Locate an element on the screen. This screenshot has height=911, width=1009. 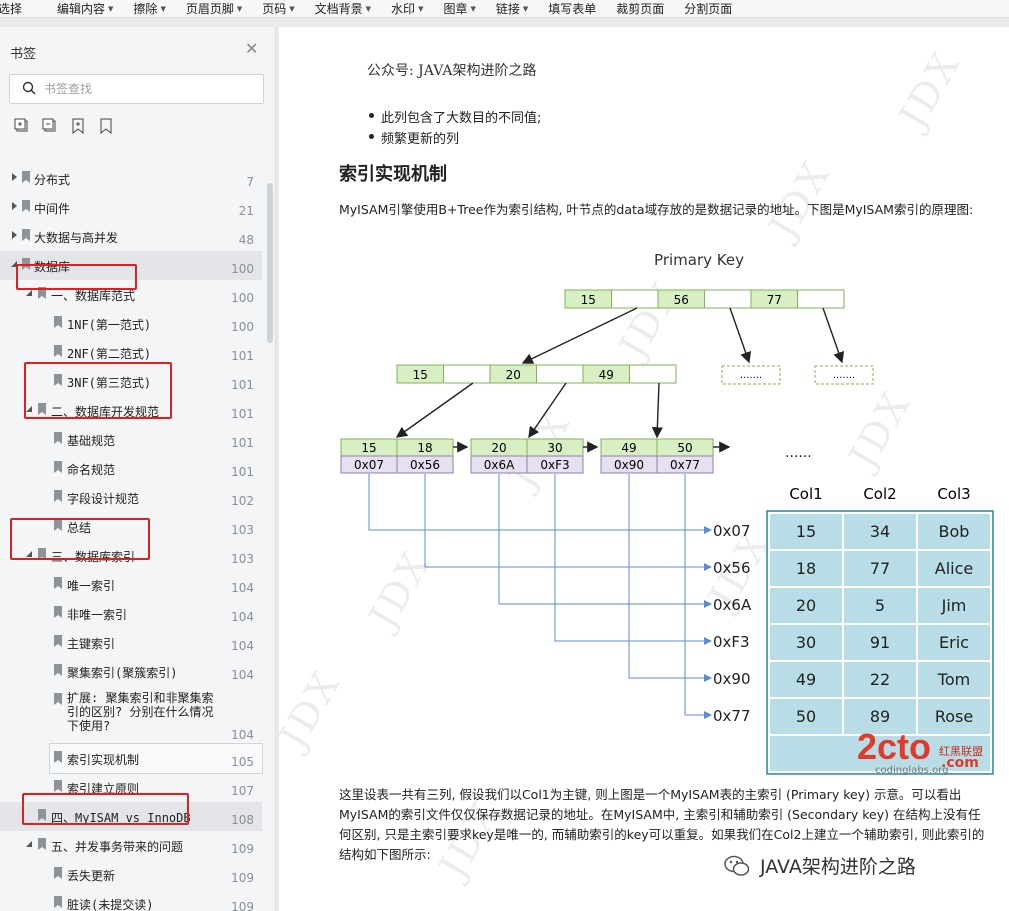
bookmark-label: 主键索引 is located at coordinates (91, 644).